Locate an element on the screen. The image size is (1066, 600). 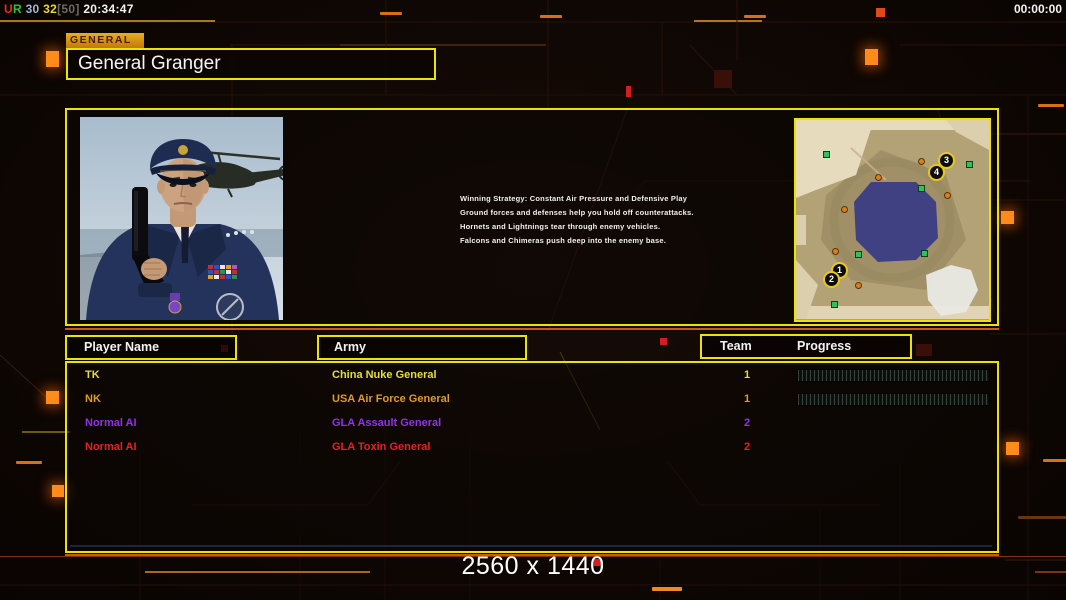
player-army: GLA Toxin General is located at coordinates (381, 447).